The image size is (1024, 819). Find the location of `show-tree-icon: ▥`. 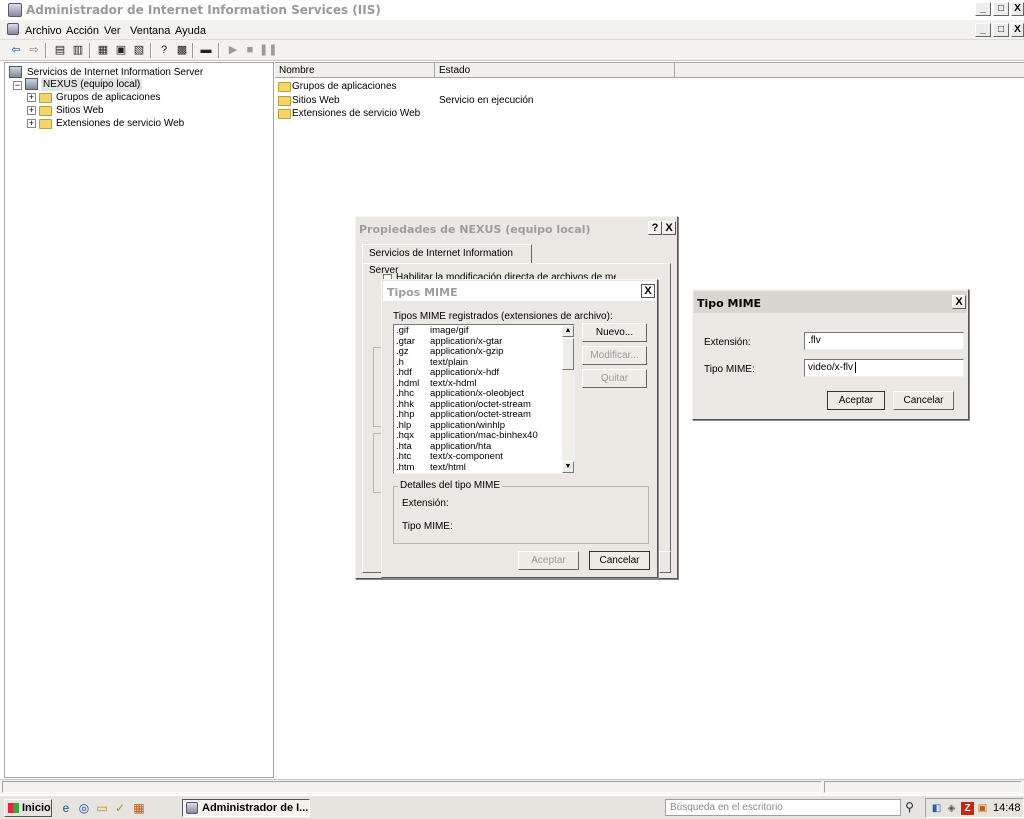

show-tree-icon: ▥ is located at coordinates (78, 50).